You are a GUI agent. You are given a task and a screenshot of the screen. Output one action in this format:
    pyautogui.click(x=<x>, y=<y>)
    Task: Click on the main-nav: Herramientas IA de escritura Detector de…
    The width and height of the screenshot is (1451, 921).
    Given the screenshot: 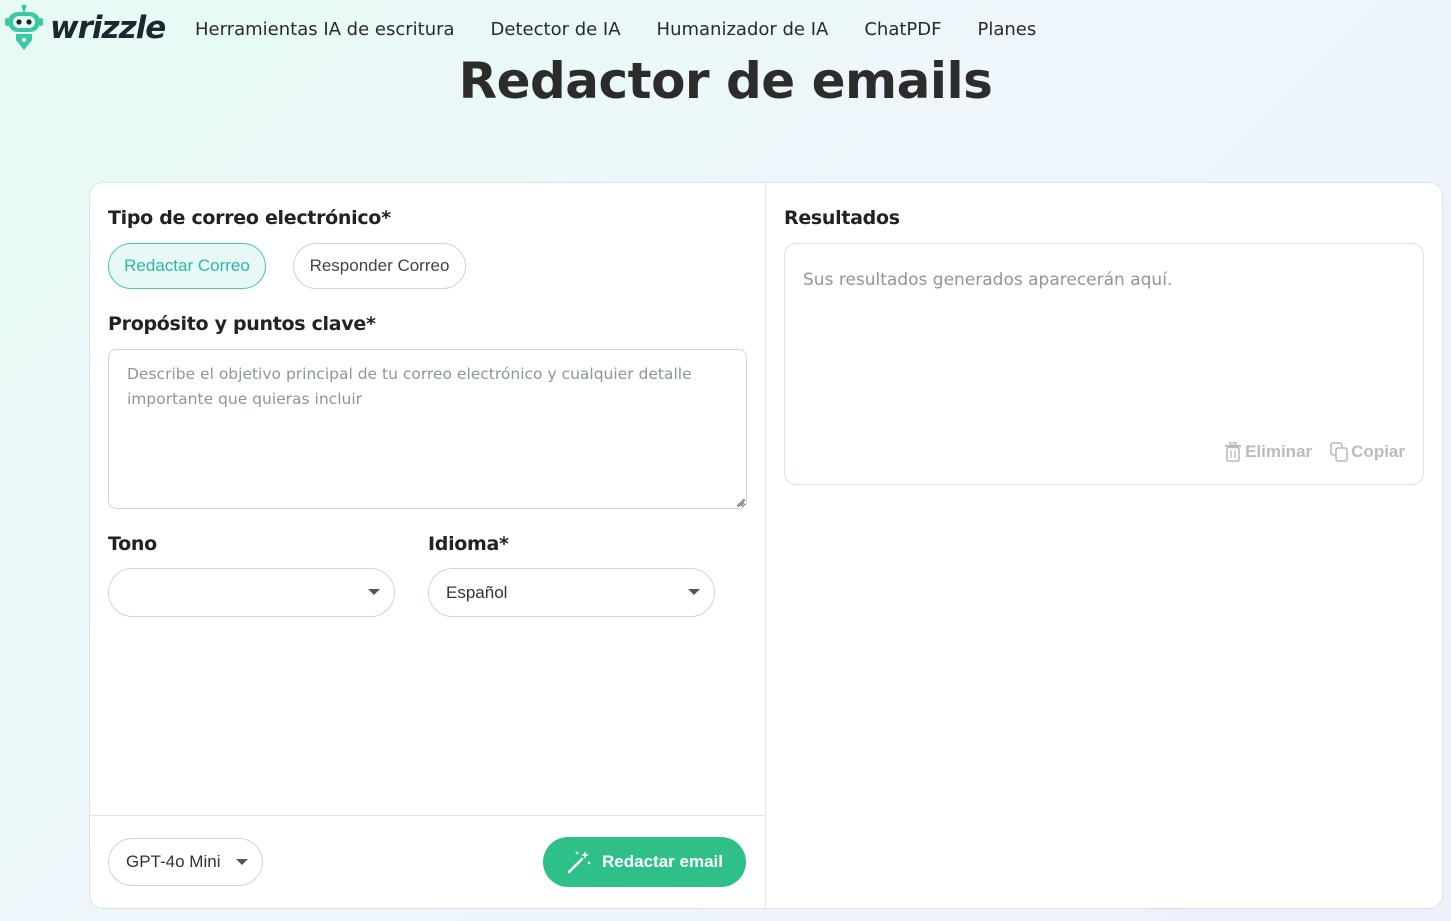 What is the action you would take?
    pyautogui.click(x=615, y=29)
    